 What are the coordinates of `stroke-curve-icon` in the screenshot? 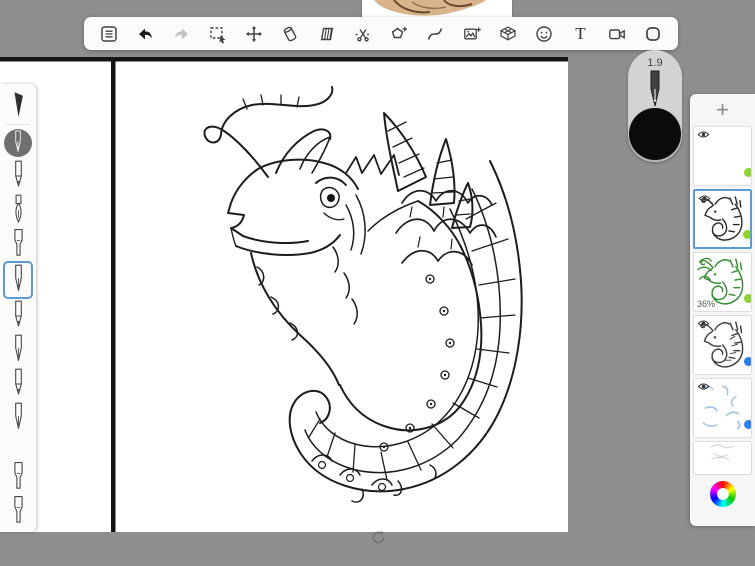 It's located at (435, 33).